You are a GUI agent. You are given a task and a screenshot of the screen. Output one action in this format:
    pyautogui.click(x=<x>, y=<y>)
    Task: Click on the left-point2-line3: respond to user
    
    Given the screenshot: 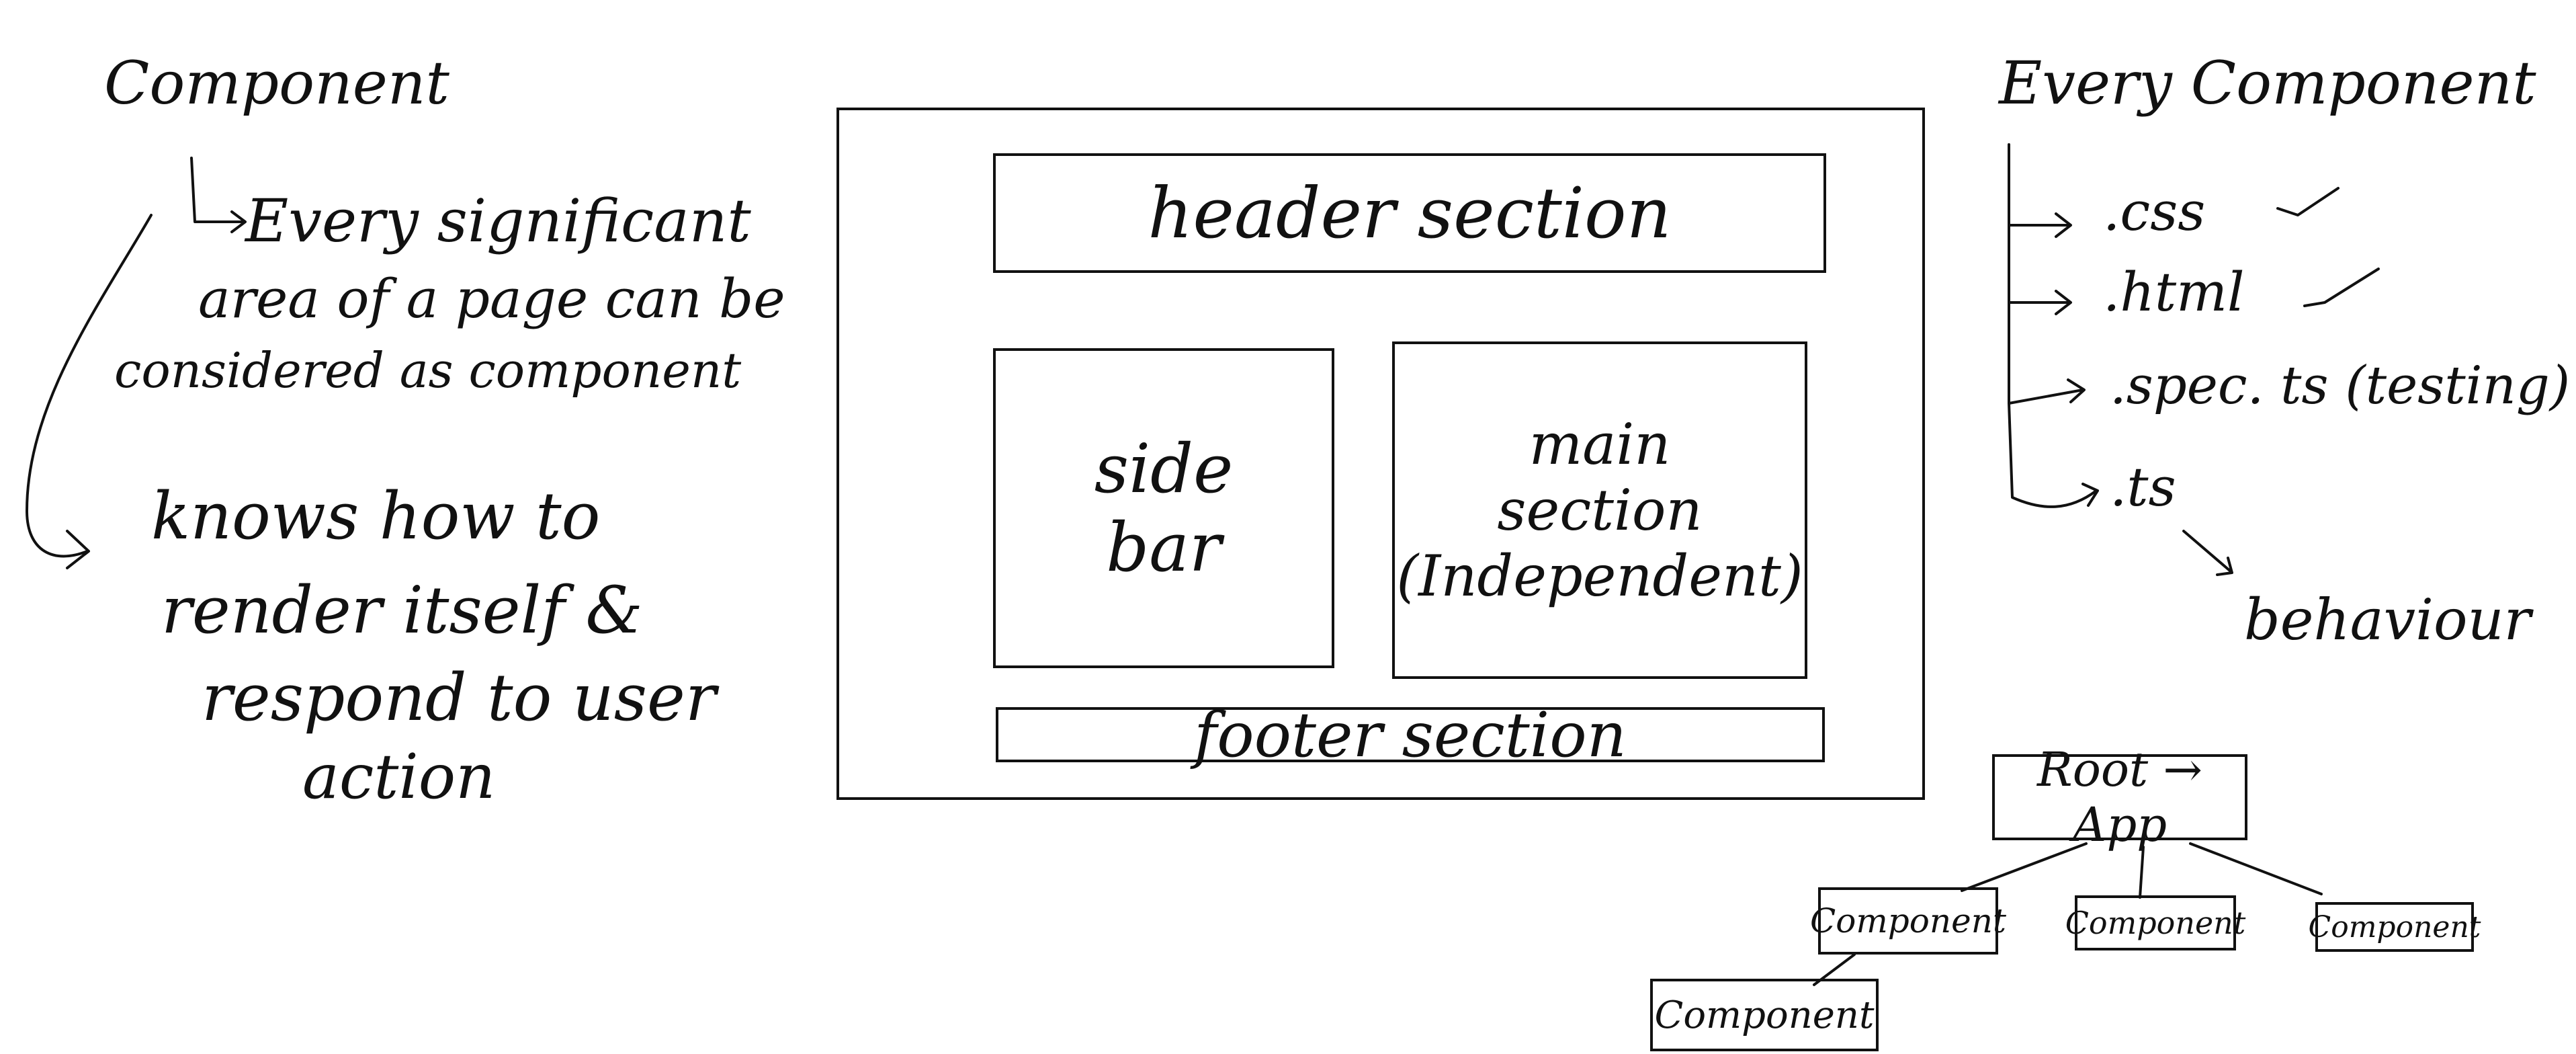 What is the action you would take?
    pyautogui.click(x=459, y=697)
    